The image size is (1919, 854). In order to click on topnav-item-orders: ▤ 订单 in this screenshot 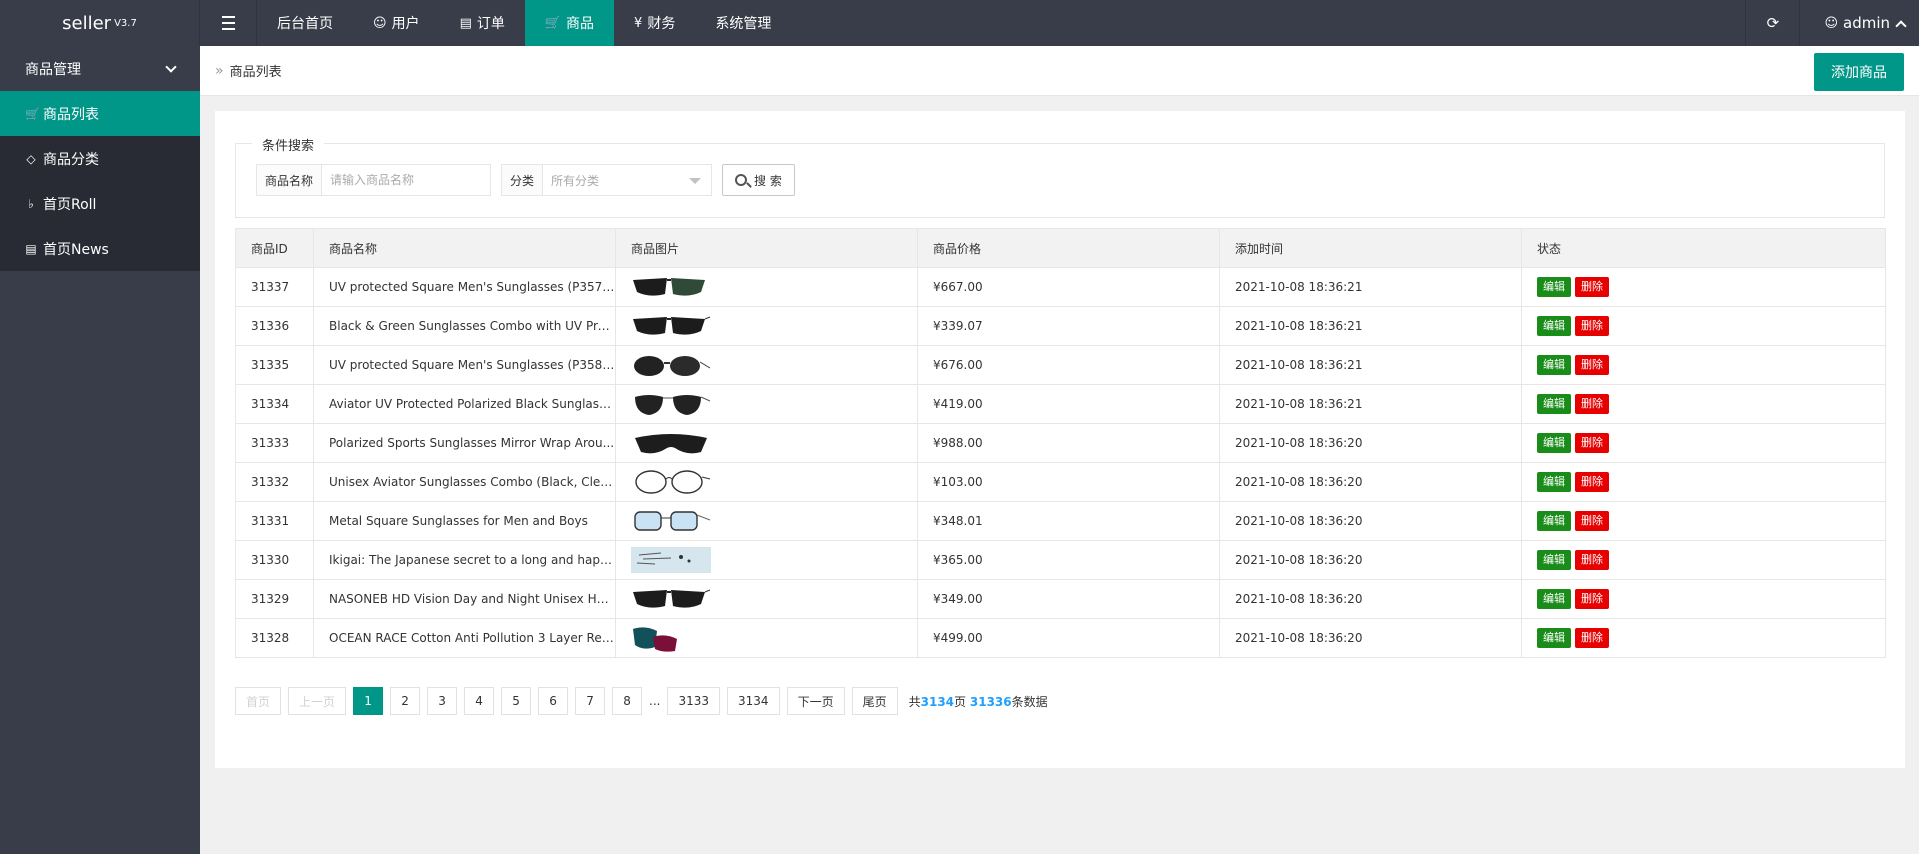, I will do `click(482, 23)`.